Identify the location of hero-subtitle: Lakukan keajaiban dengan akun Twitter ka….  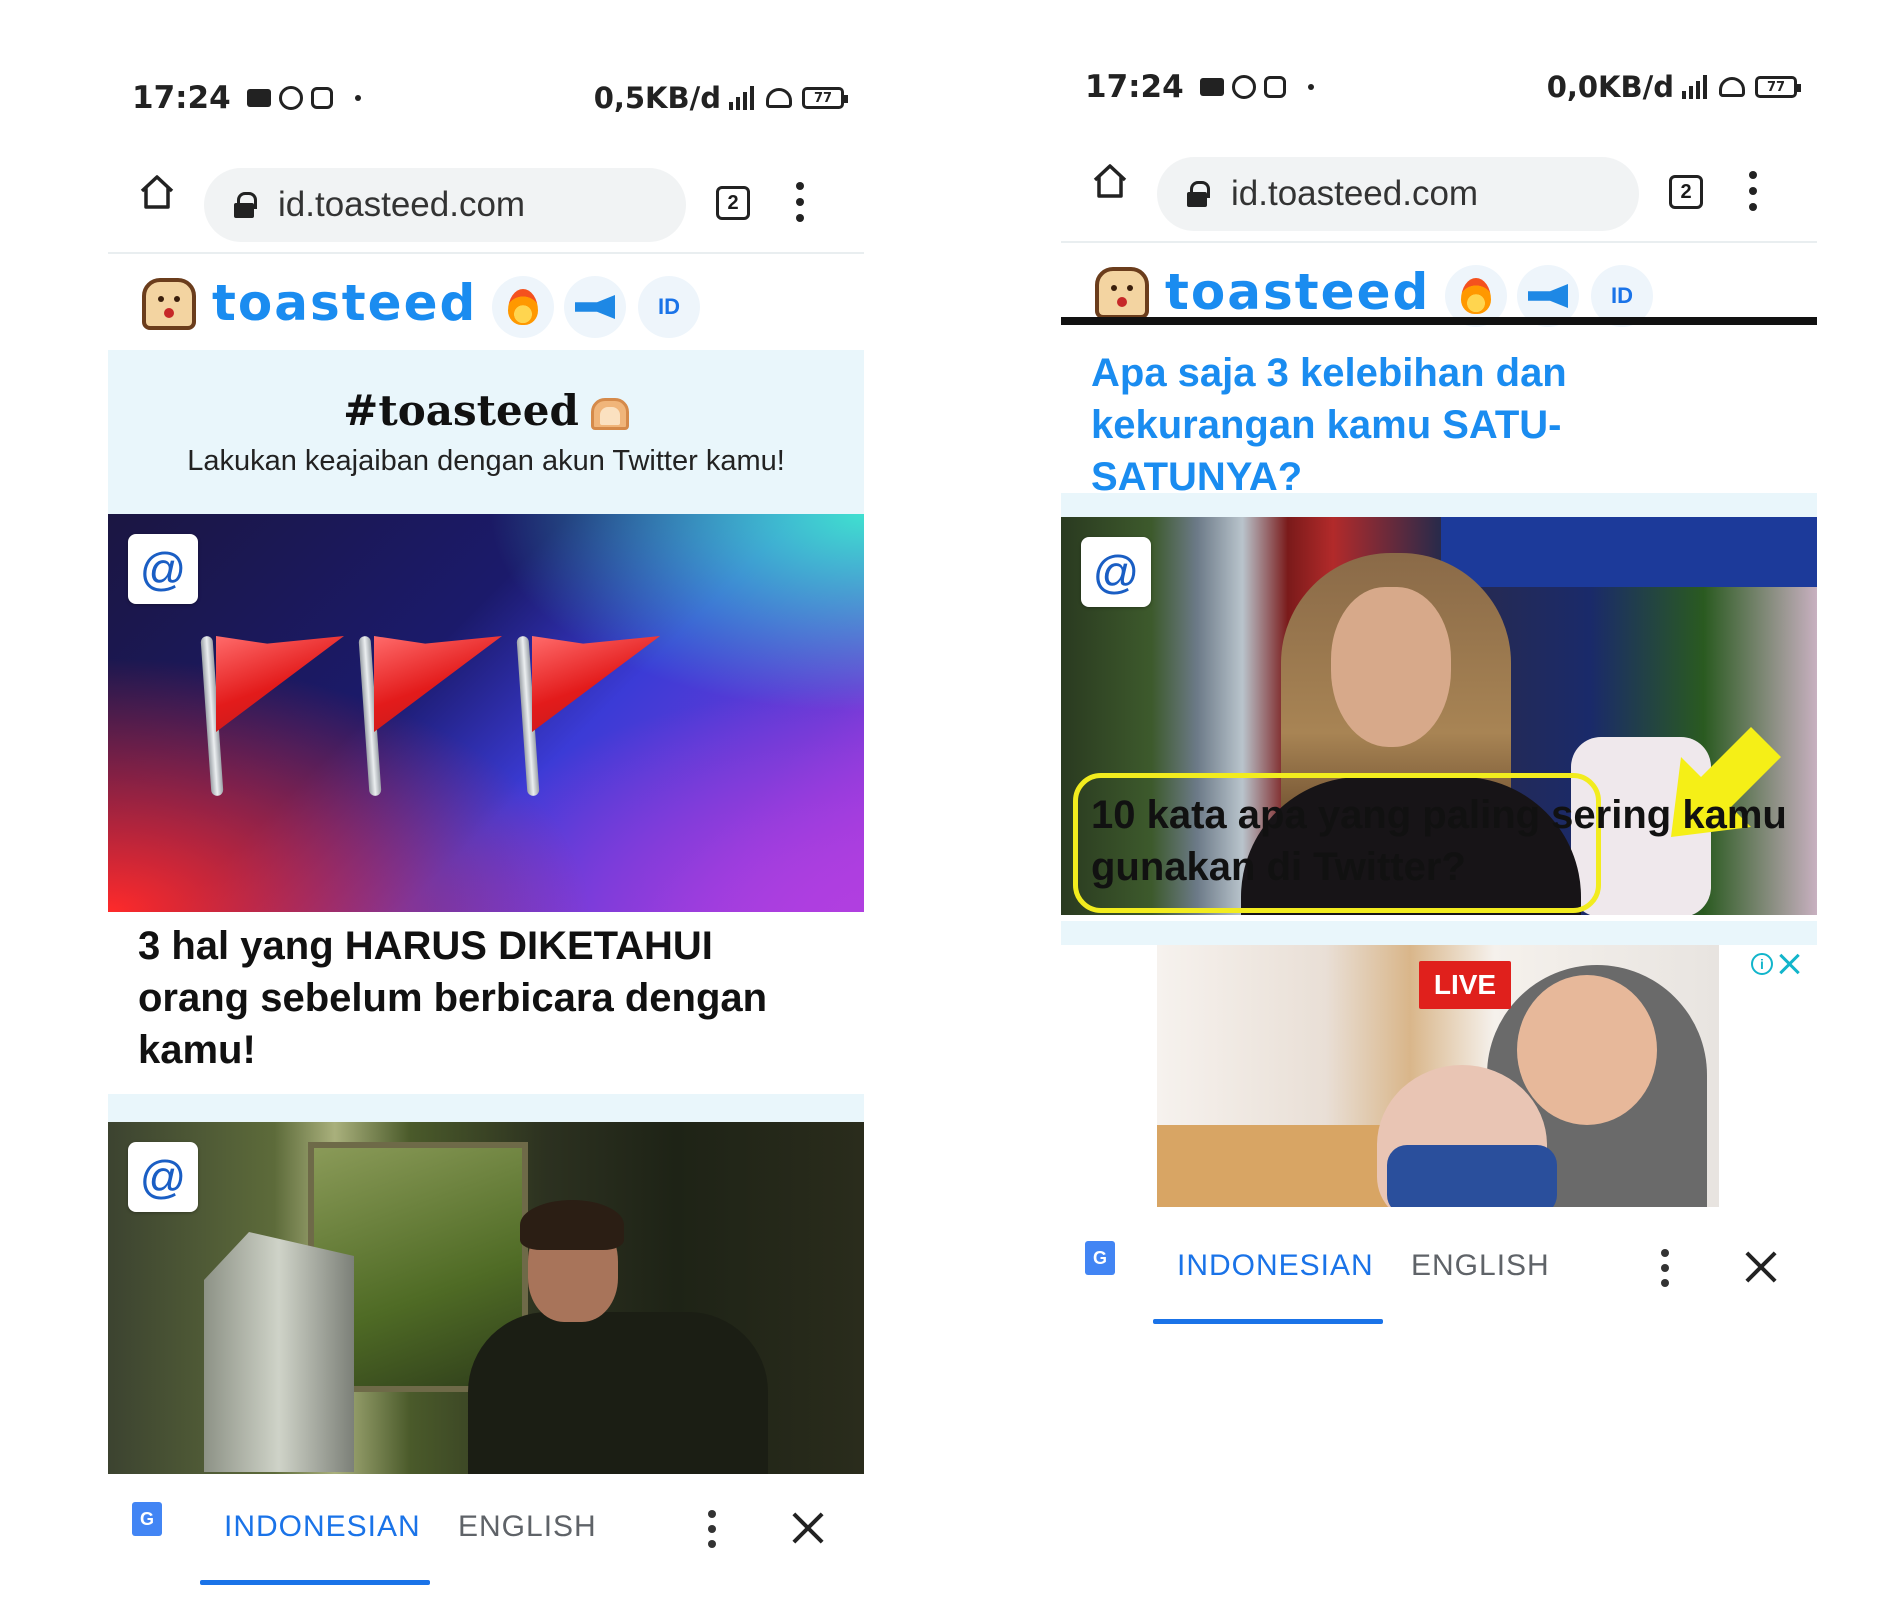
(486, 461).